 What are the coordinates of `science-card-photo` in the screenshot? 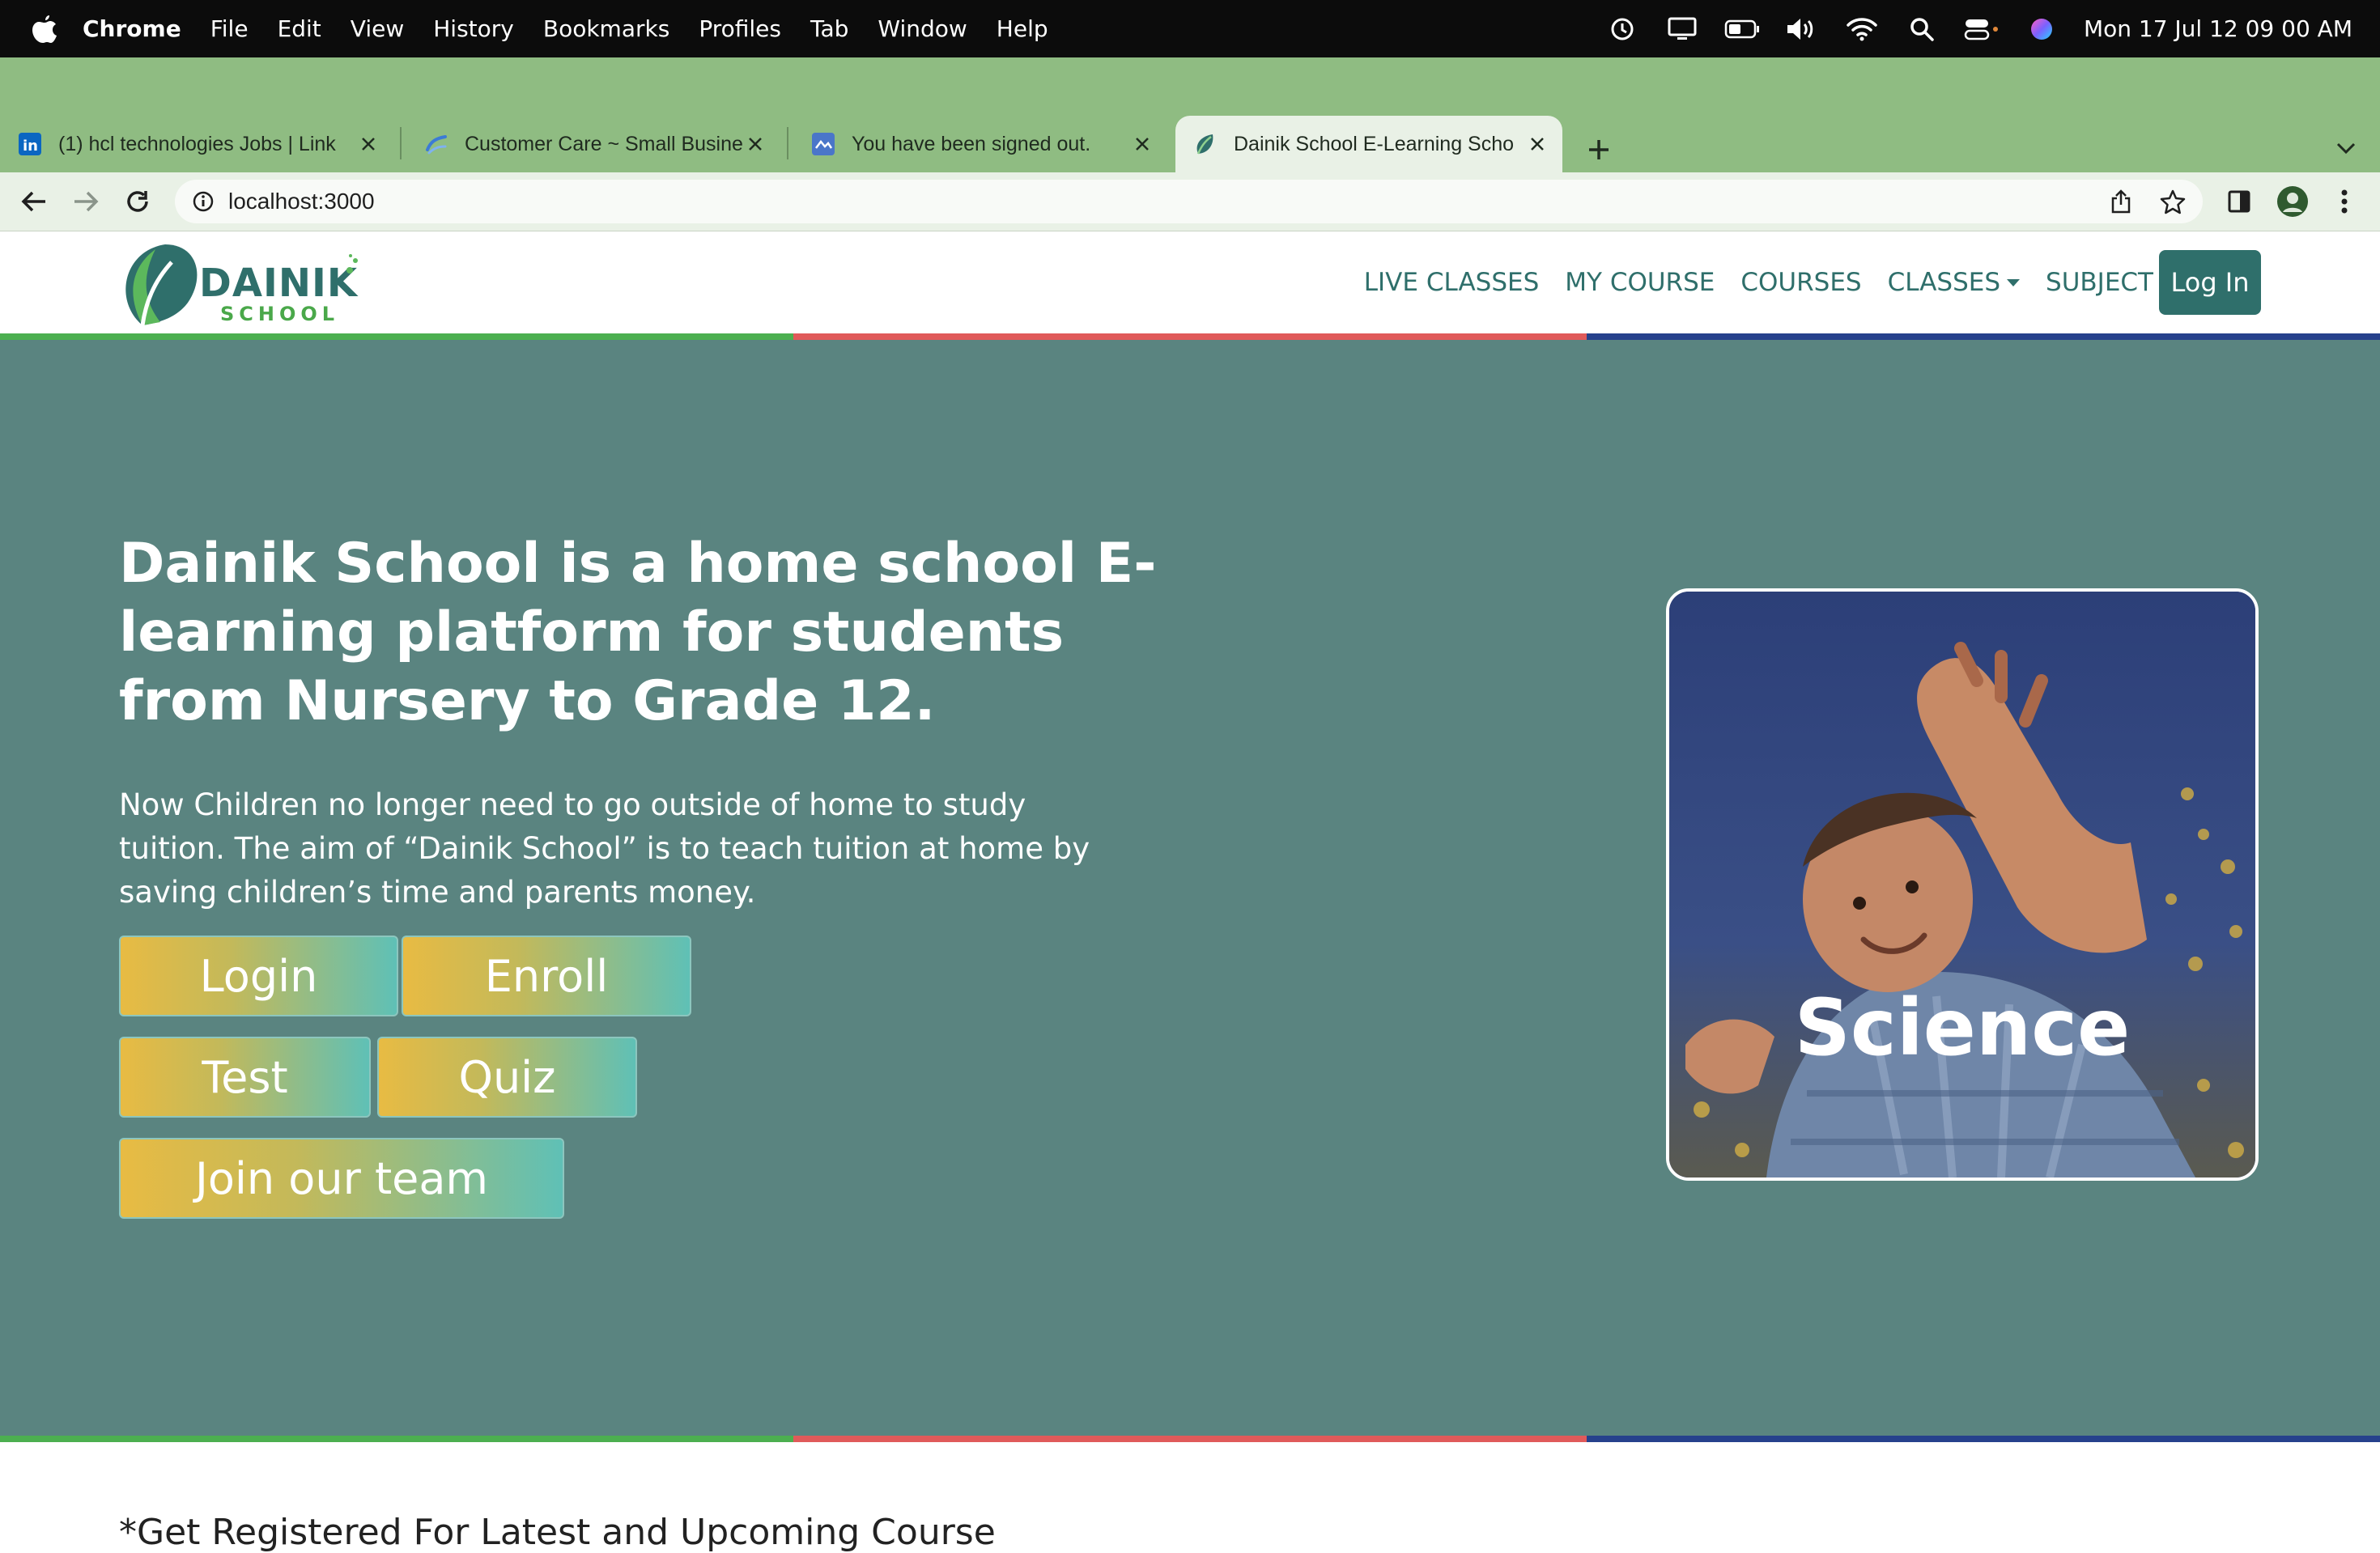 It's located at (1962, 885).